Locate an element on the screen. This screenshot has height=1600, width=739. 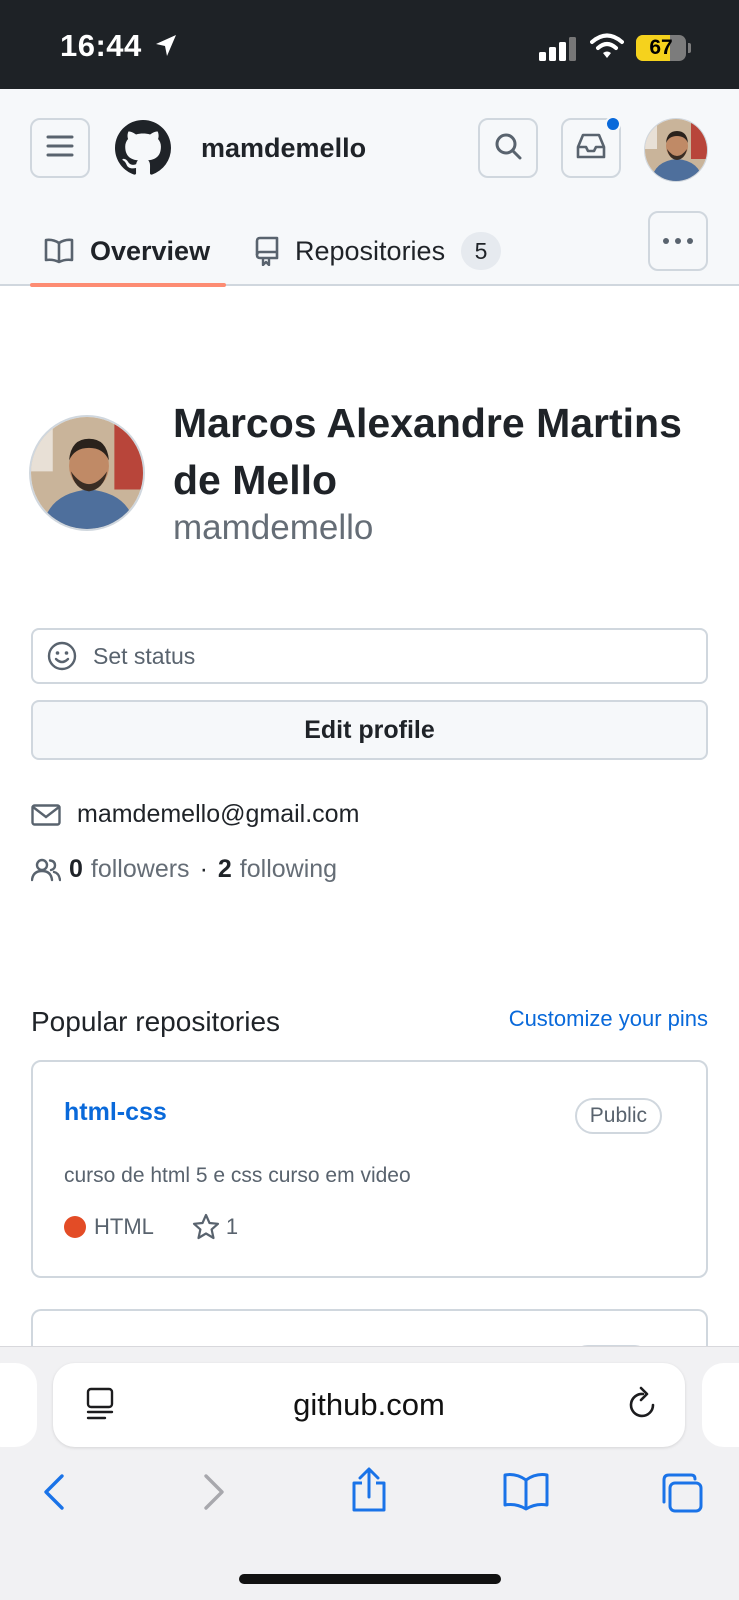
following-link: 2 following is located at coordinates (277, 869).